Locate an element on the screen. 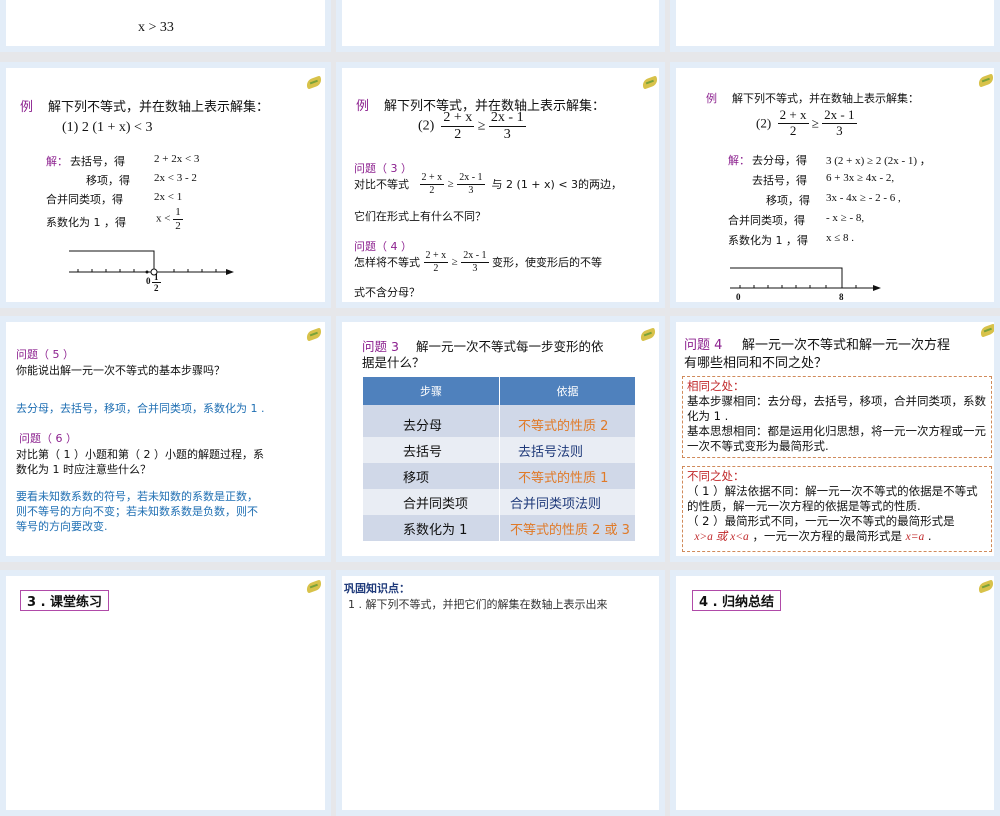  step-expr: - x ≥ - 8, is located at coordinates (845, 218).